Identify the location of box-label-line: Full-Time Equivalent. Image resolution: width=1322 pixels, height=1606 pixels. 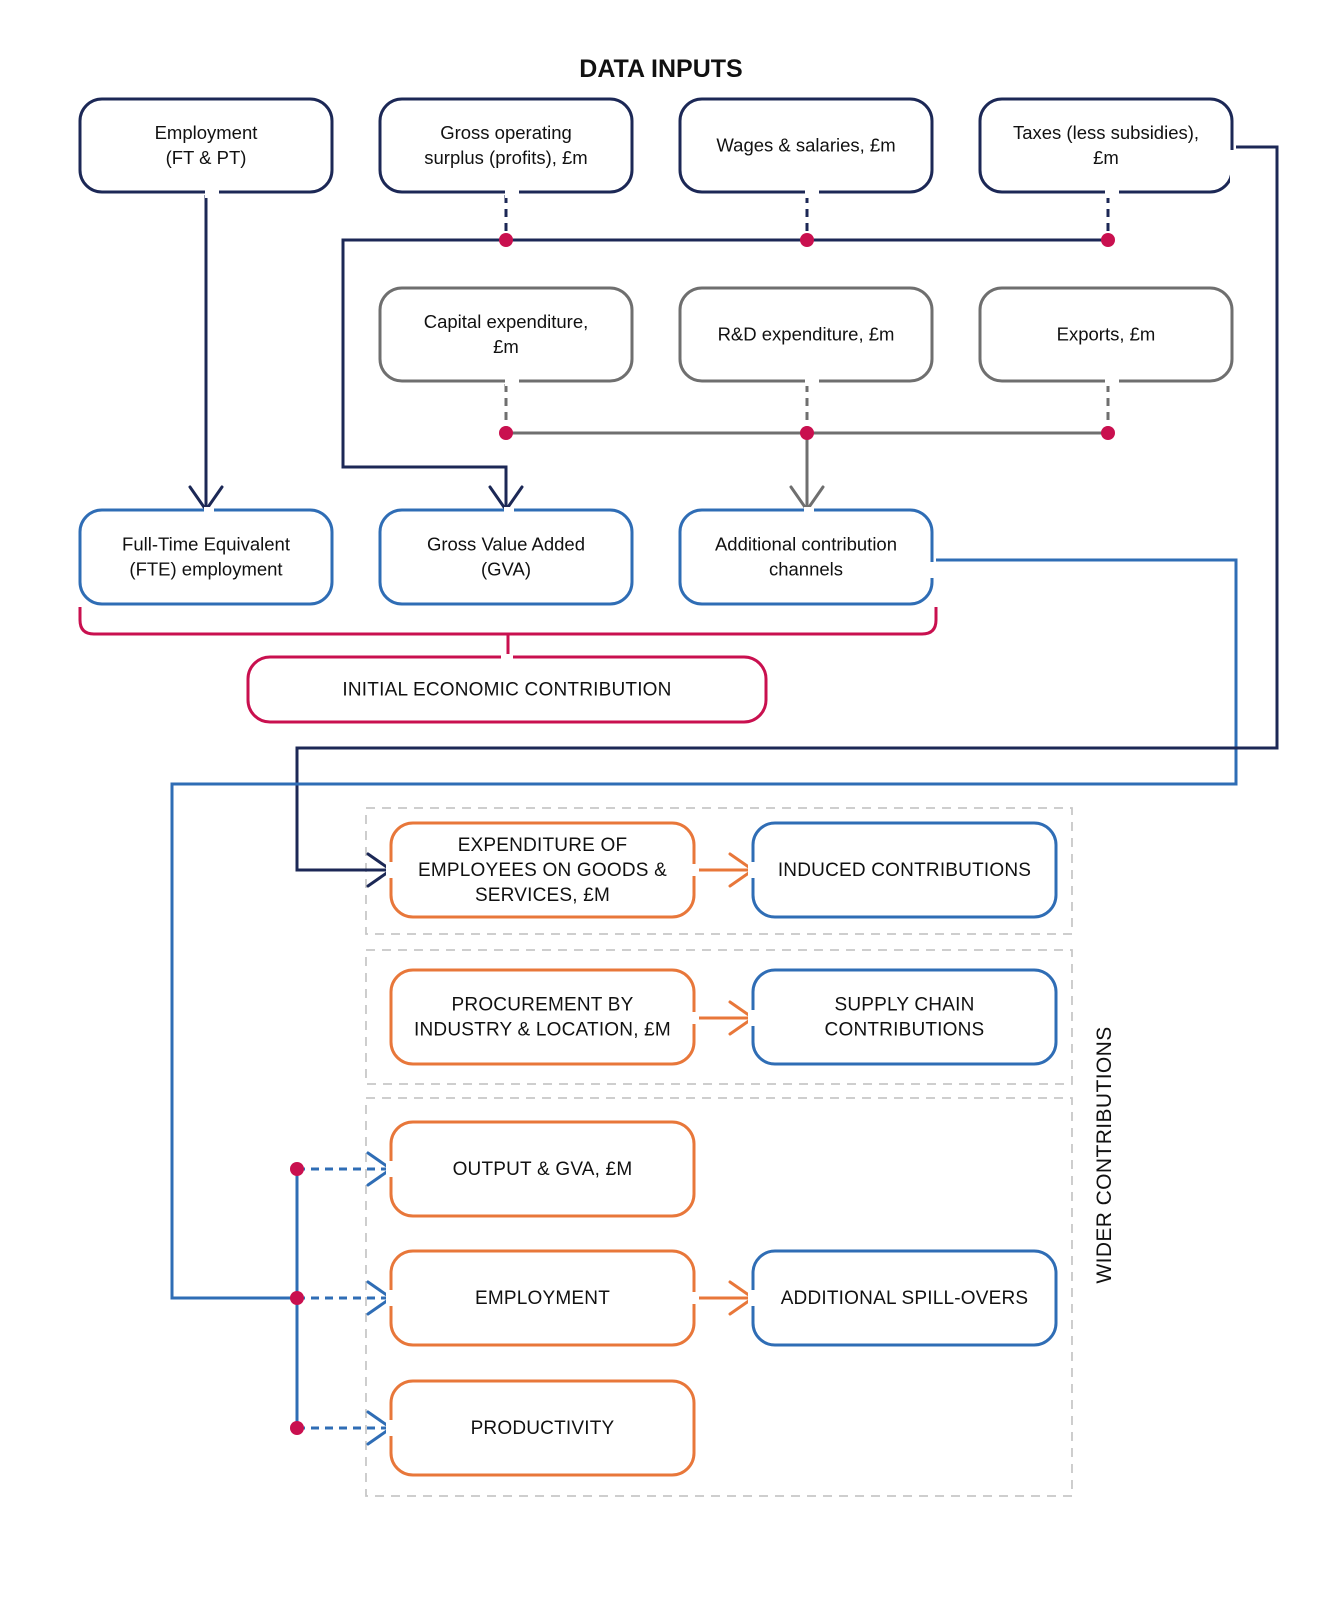
(206, 544).